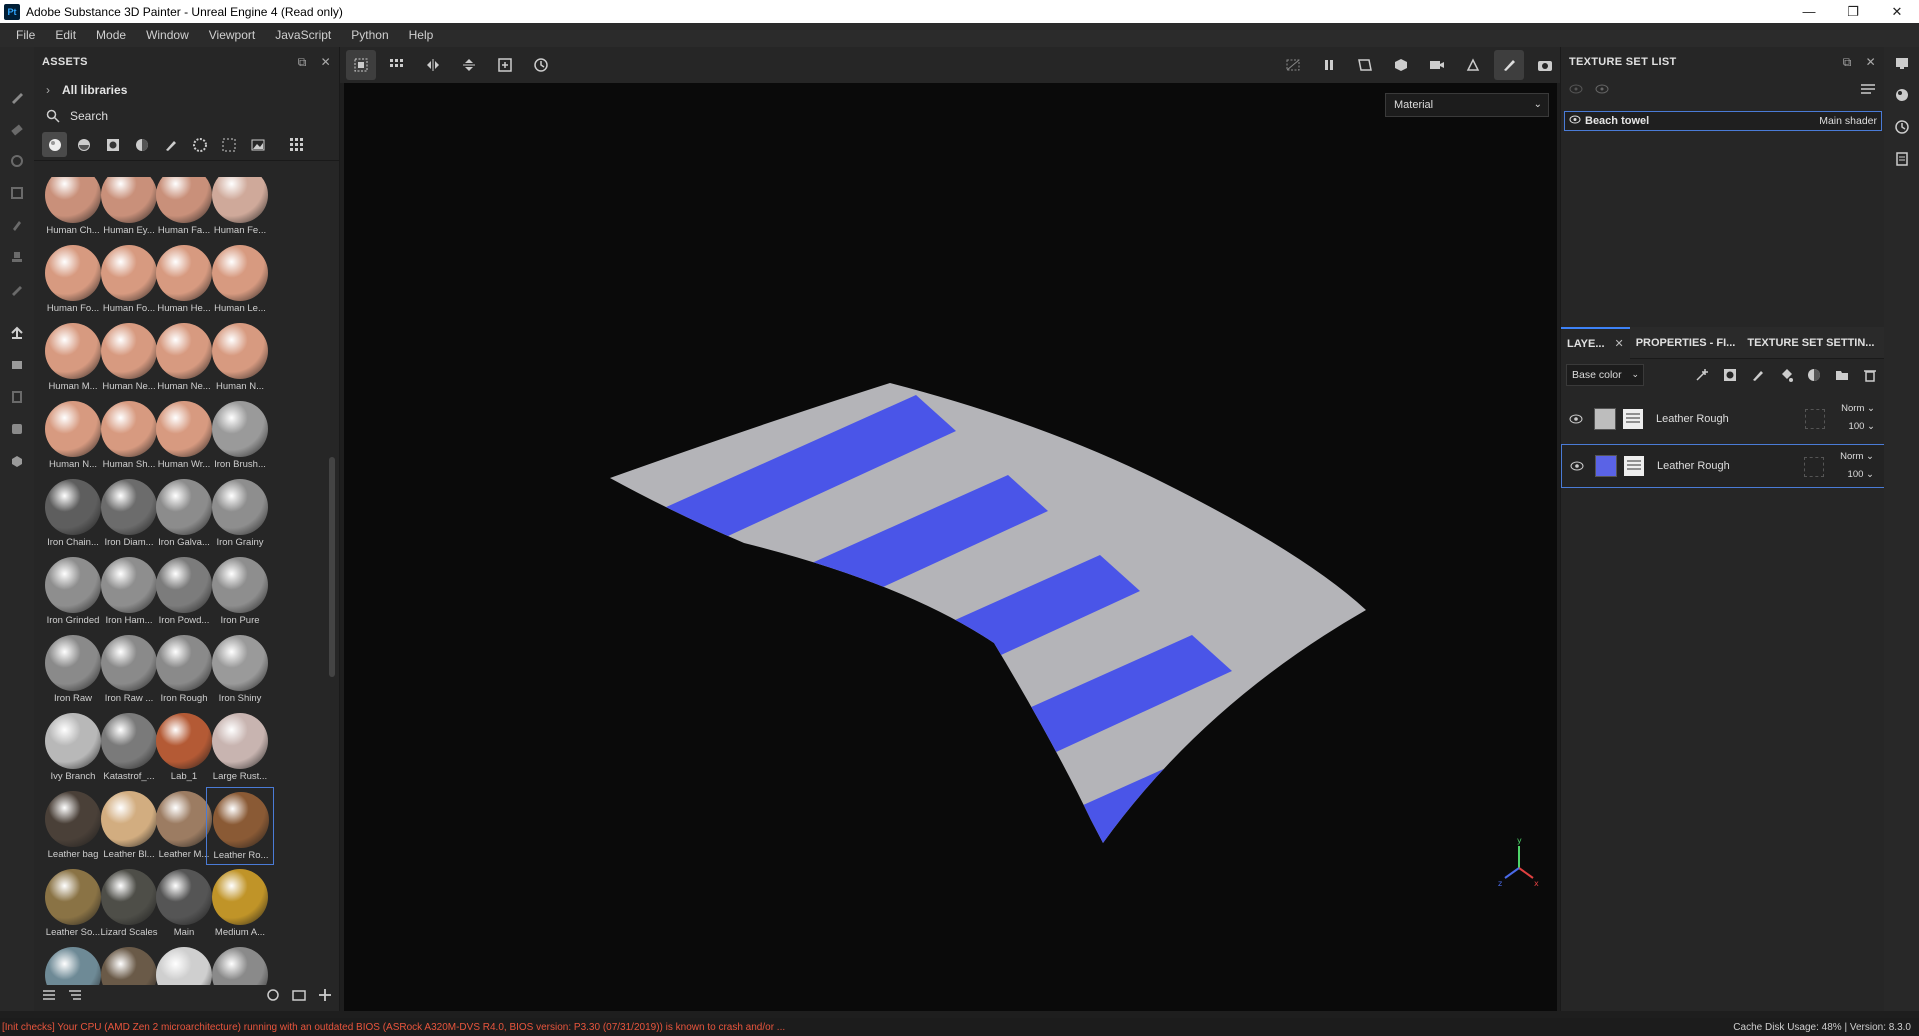 Image resolution: width=1919 pixels, height=1036 pixels. Describe the element at coordinates (1809, 11) in the screenshot. I see `minimize-icon: —` at that location.